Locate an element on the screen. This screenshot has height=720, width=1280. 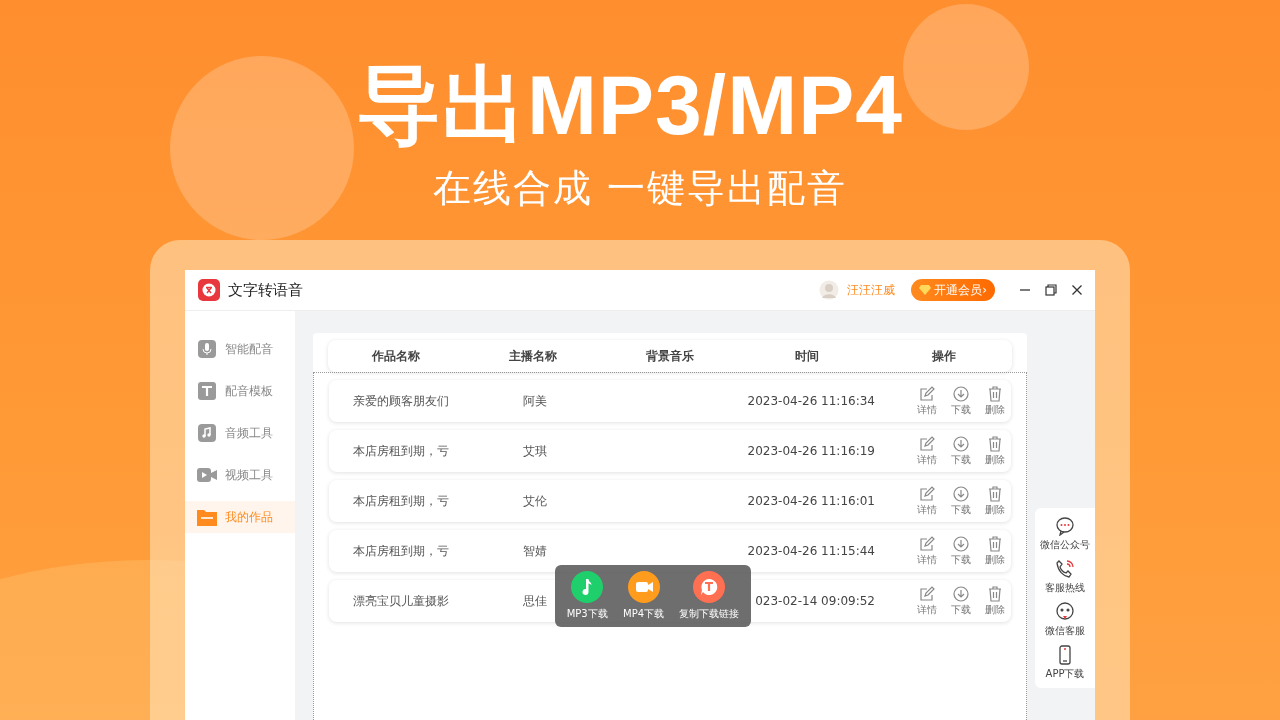
restore-icon is located at coordinates (1051, 290).